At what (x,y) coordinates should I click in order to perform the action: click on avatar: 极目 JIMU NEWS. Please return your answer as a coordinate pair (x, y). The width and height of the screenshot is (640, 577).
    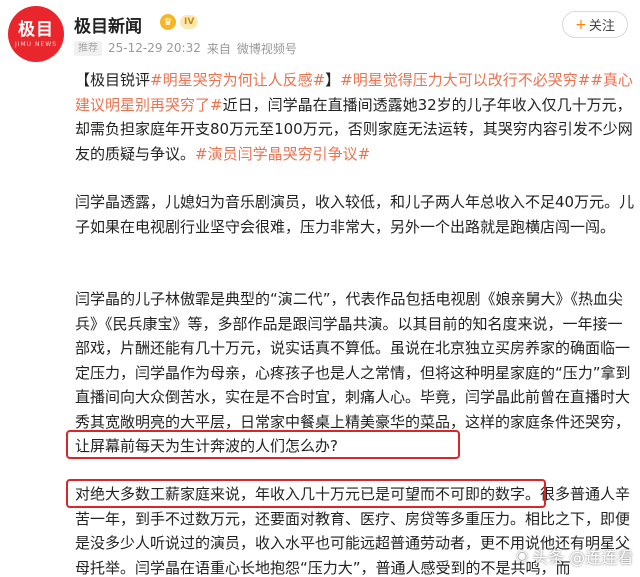
    Looking at the image, I should click on (36, 34).